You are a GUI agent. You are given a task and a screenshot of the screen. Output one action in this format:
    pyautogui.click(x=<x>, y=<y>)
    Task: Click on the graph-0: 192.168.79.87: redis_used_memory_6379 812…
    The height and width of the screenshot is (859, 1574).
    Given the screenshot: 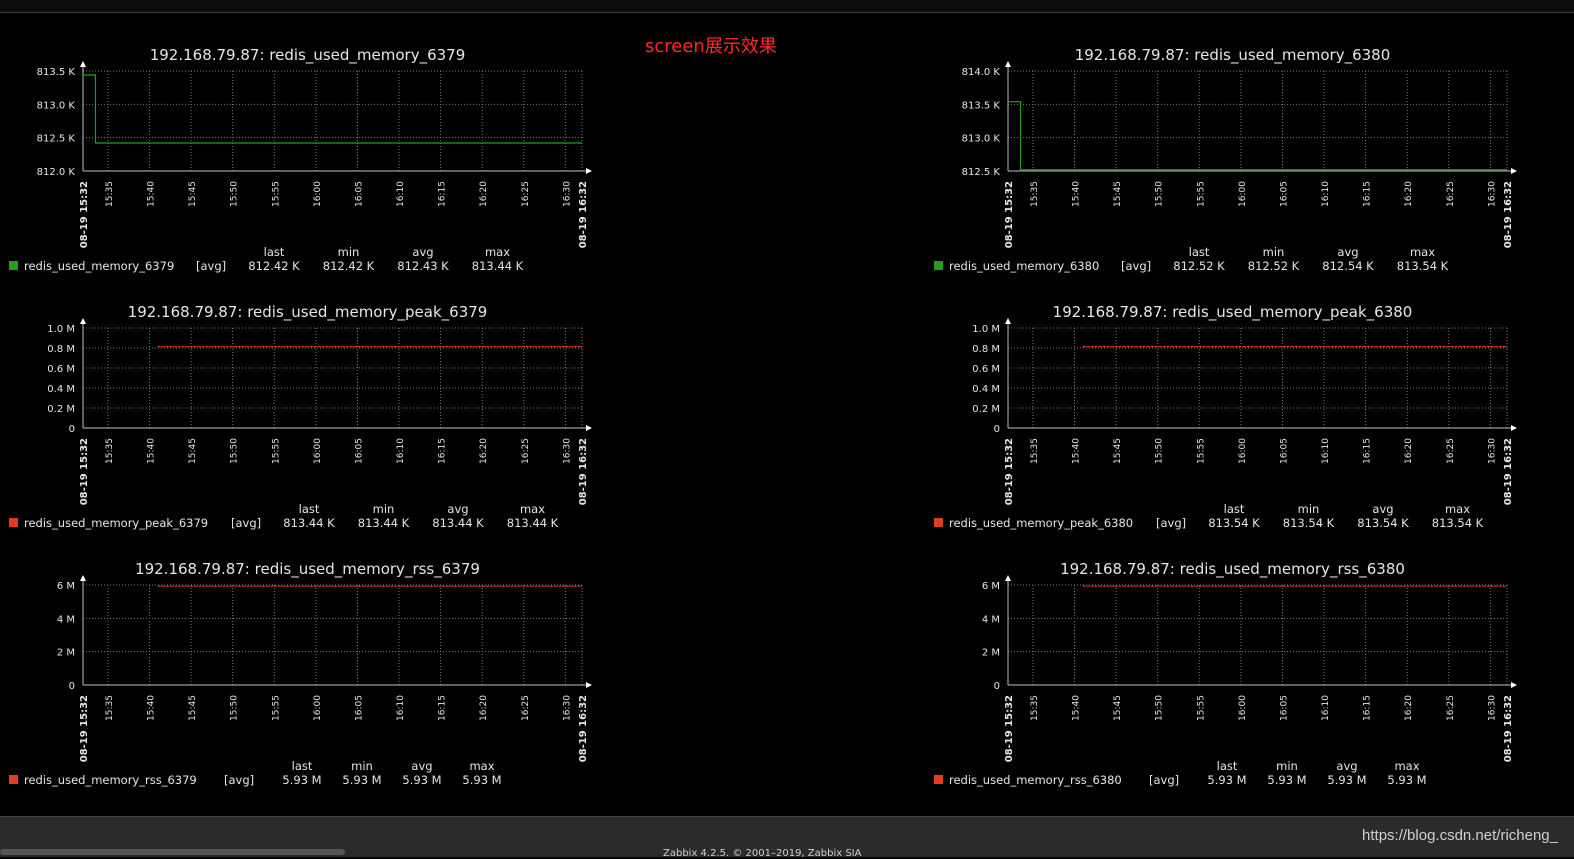 What is the action you would take?
    pyautogui.click(x=300, y=162)
    